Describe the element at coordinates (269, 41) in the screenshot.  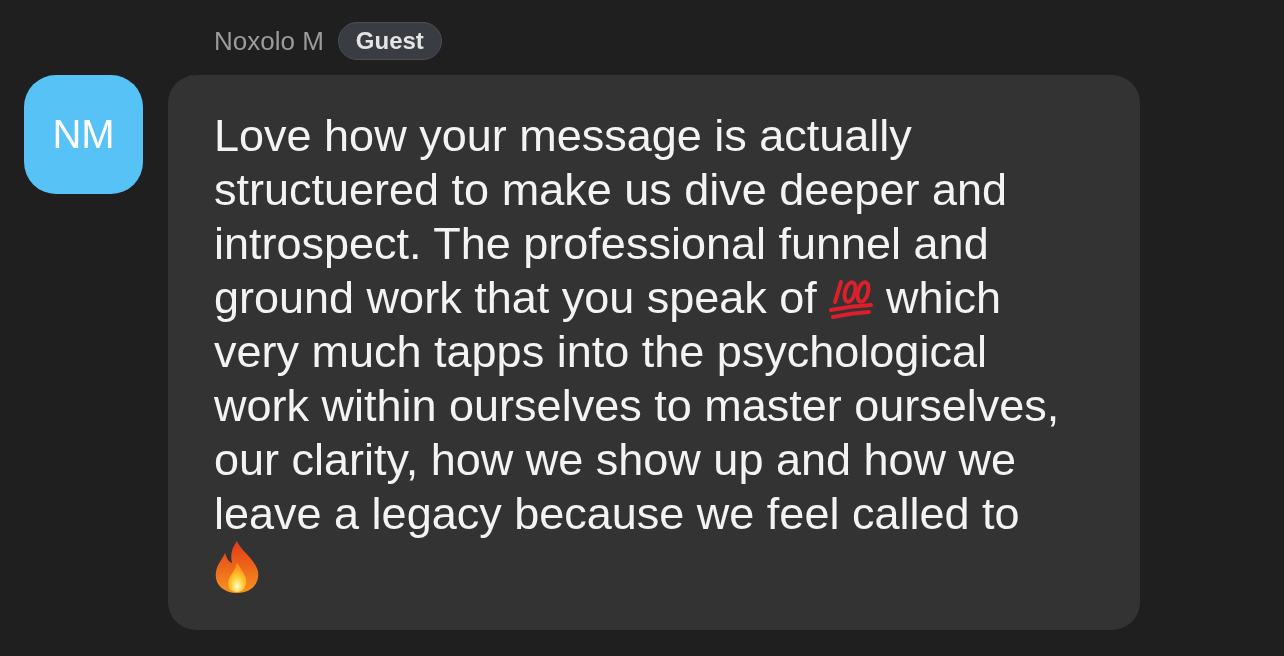
I see `sender-name: Noxolo M` at that location.